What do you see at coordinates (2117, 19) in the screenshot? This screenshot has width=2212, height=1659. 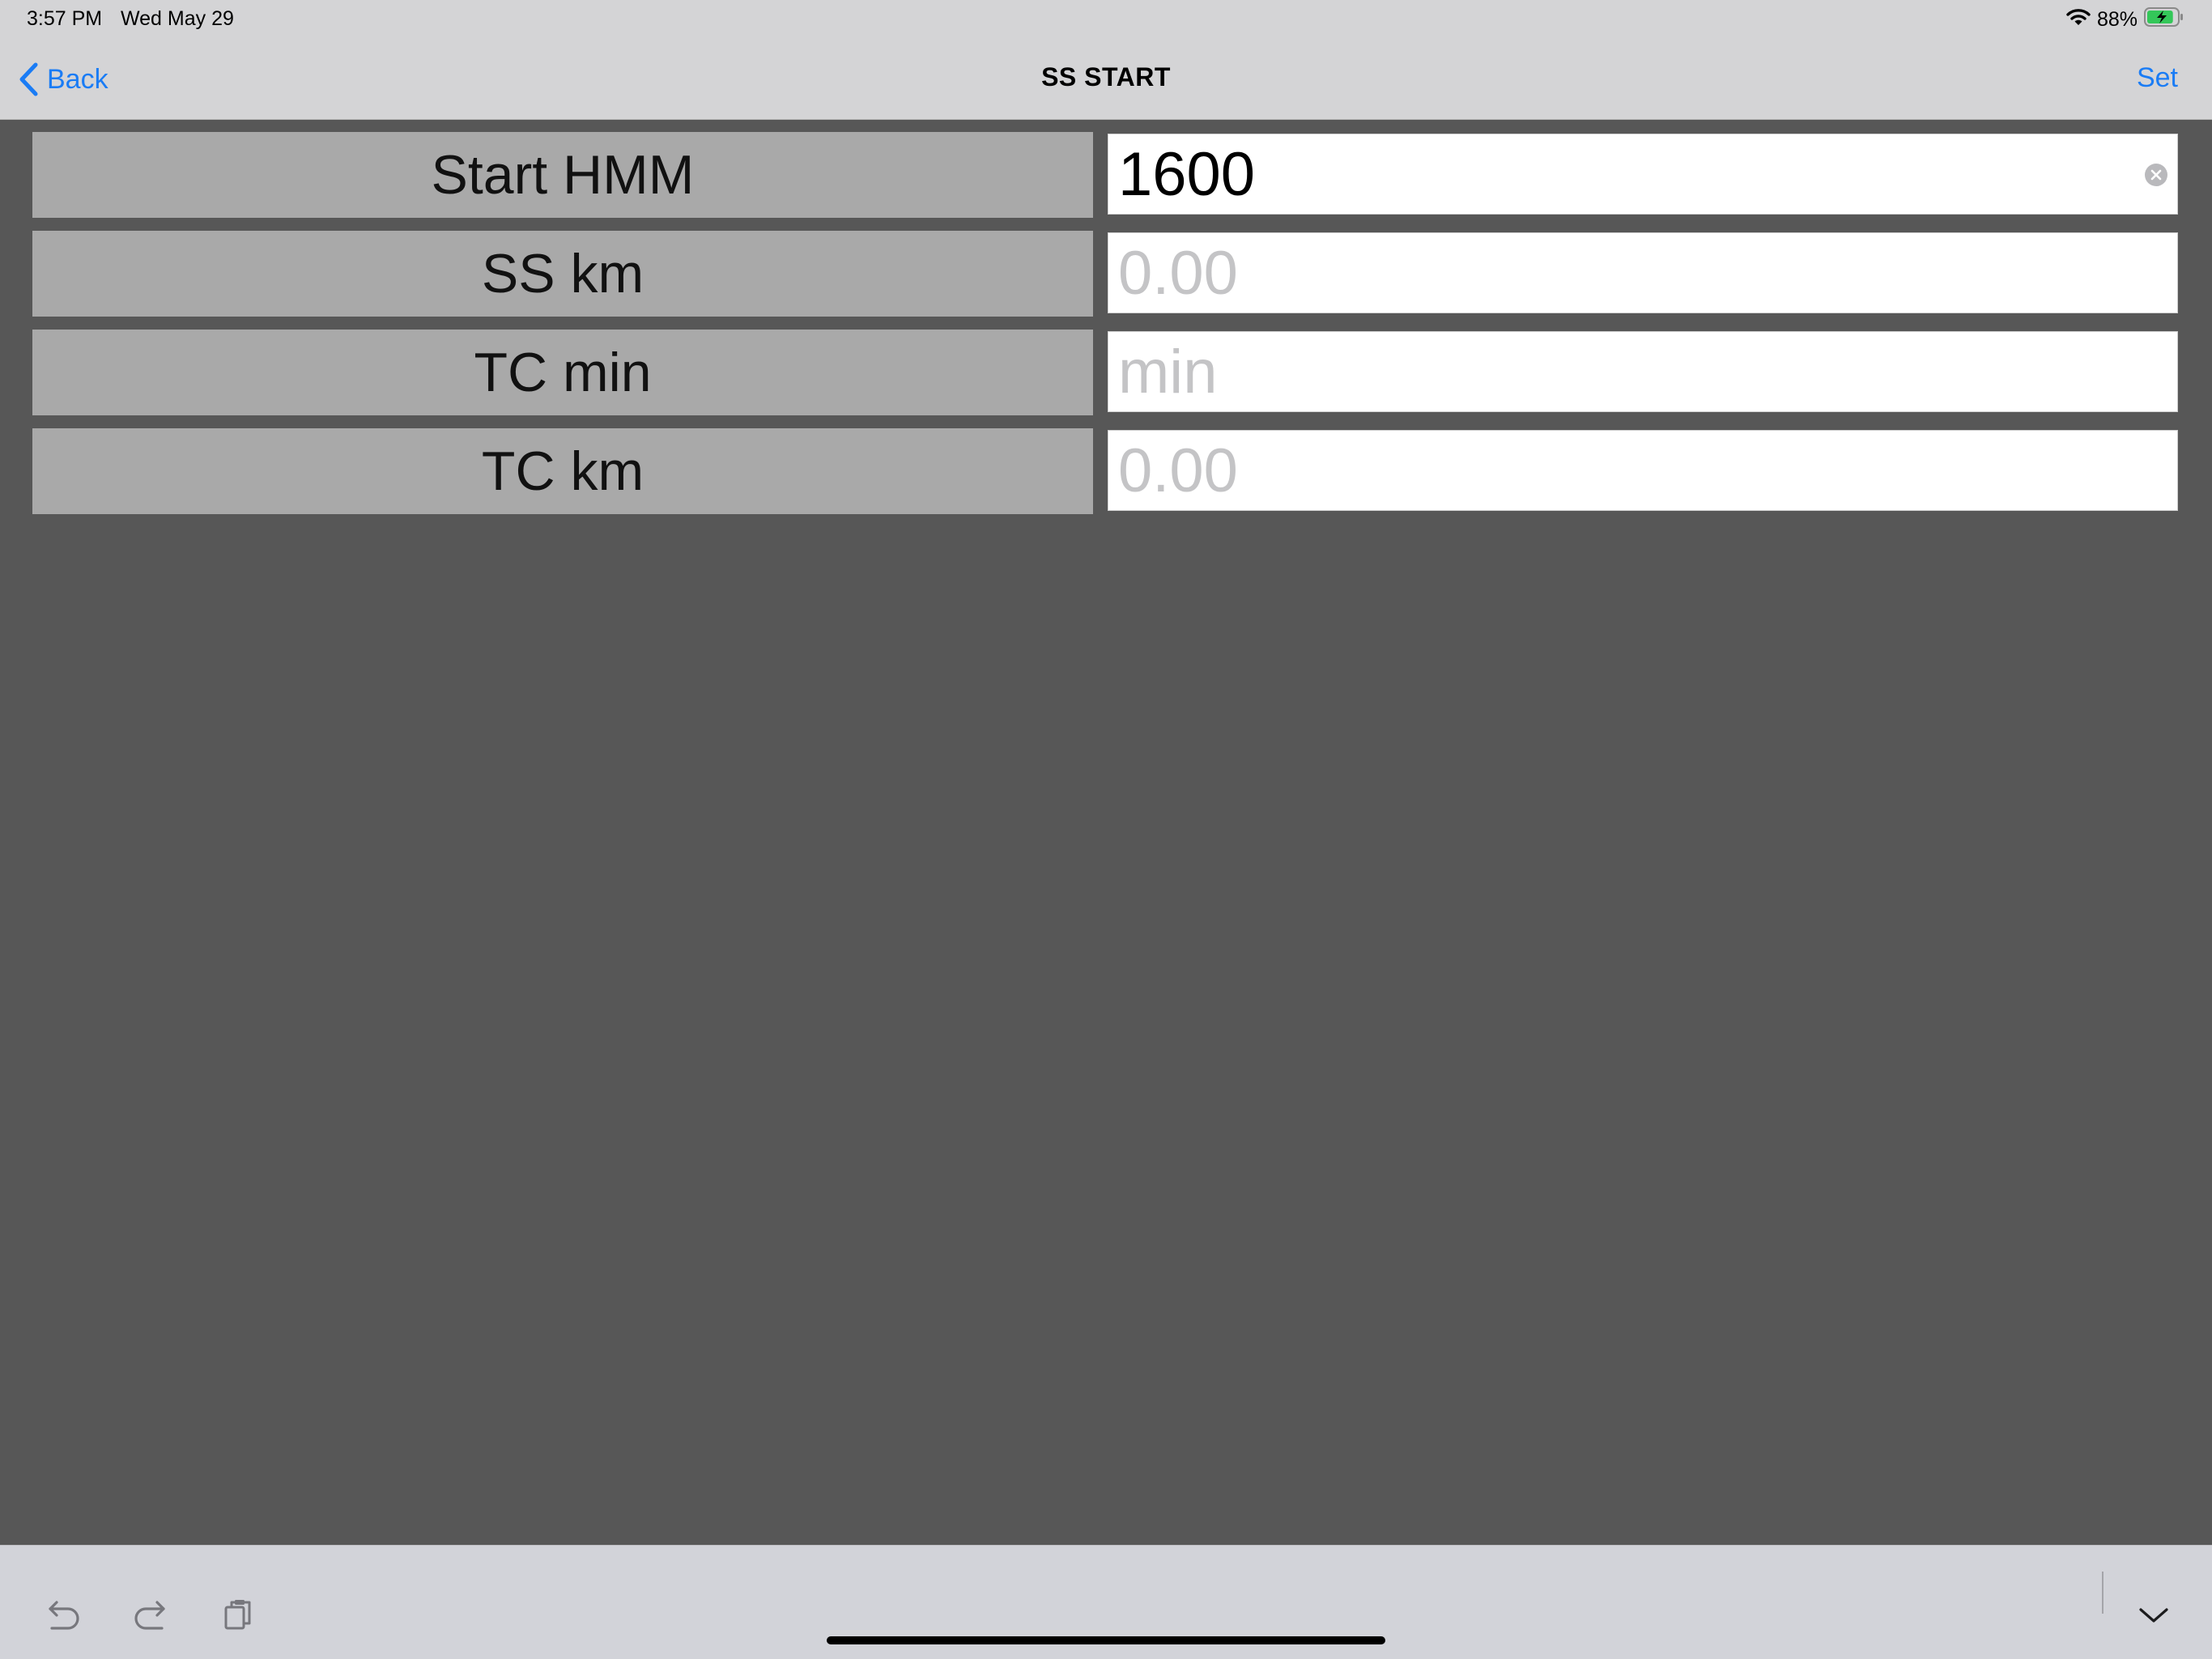 I see `battery-percent: 88%` at bounding box center [2117, 19].